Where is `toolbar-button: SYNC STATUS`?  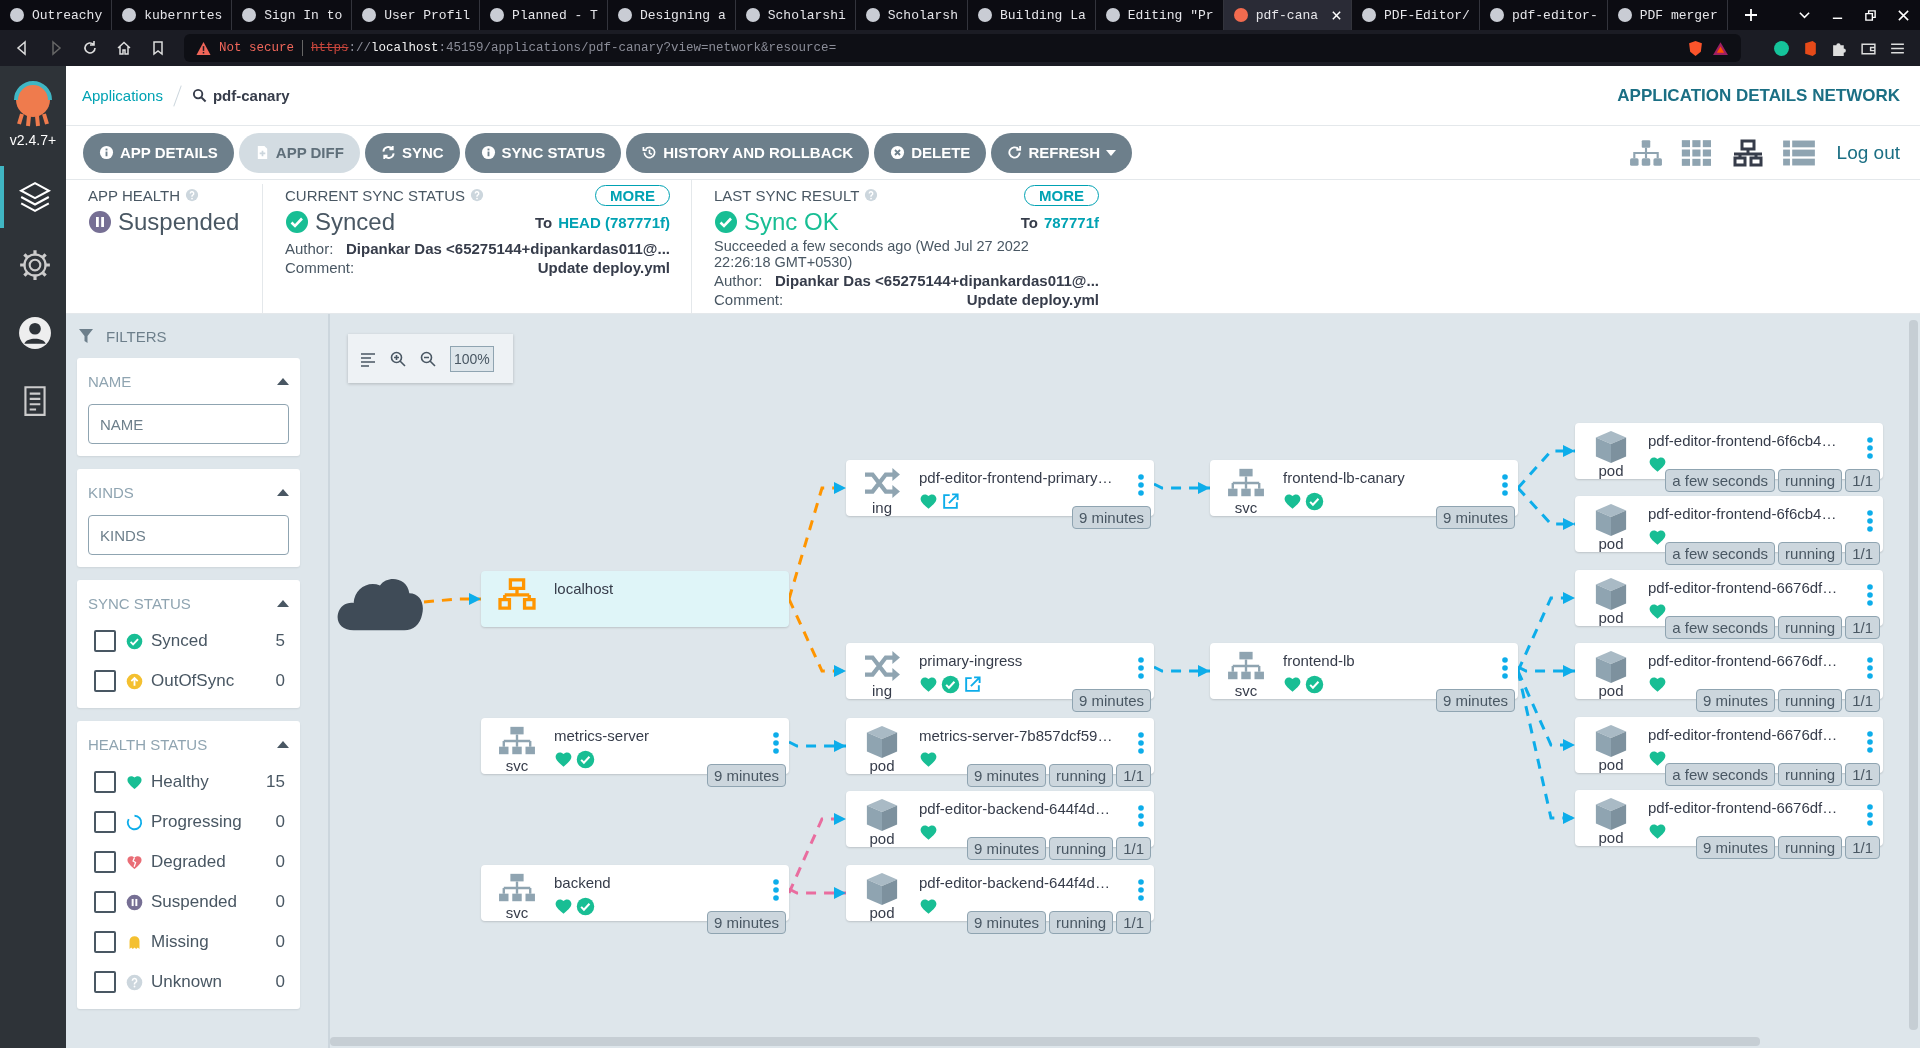 toolbar-button: SYNC STATUS is located at coordinates (543, 152).